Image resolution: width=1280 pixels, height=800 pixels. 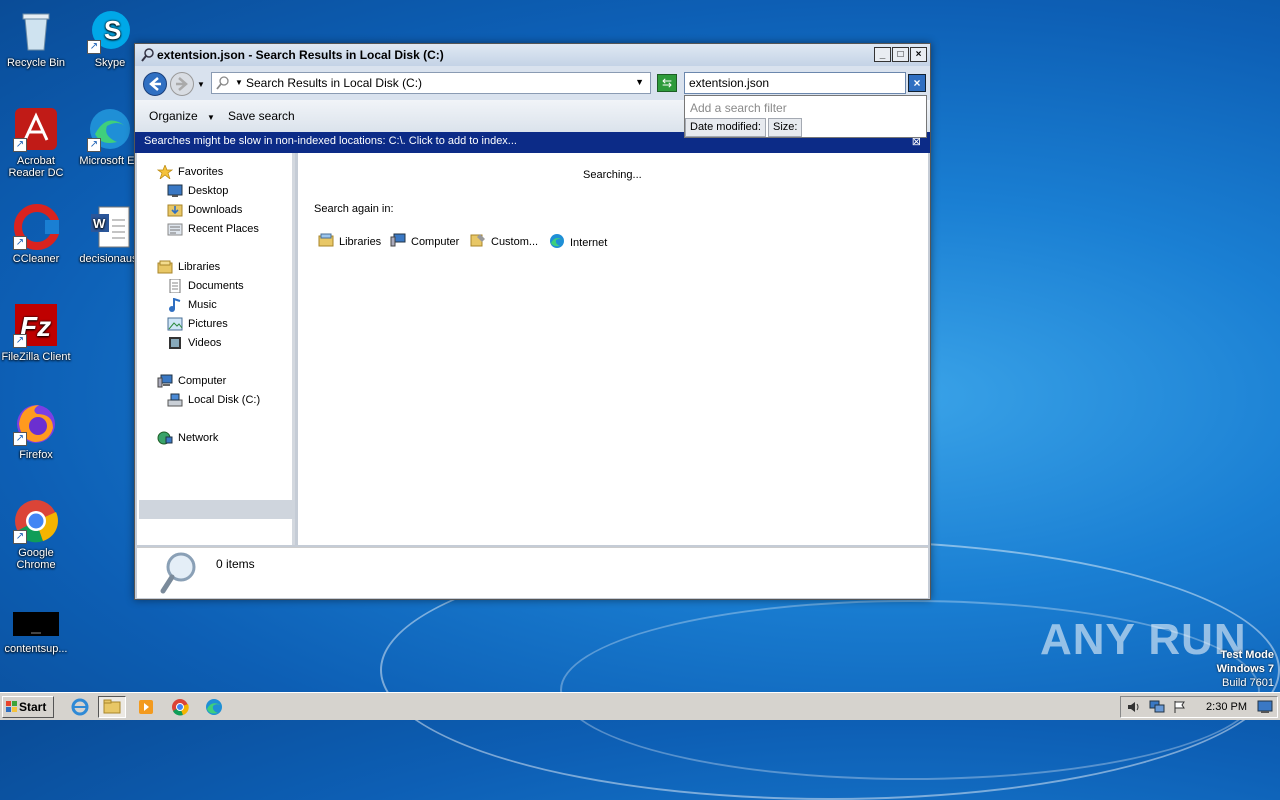 What do you see at coordinates (165, 267) in the screenshot?
I see `libraries-icon` at bounding box center [165, 267].